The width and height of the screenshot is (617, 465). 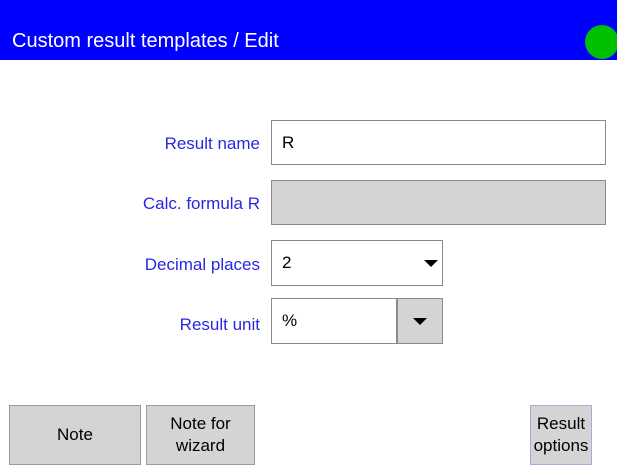 I want to click on calc-formula-field, so click(x=438, y=202).